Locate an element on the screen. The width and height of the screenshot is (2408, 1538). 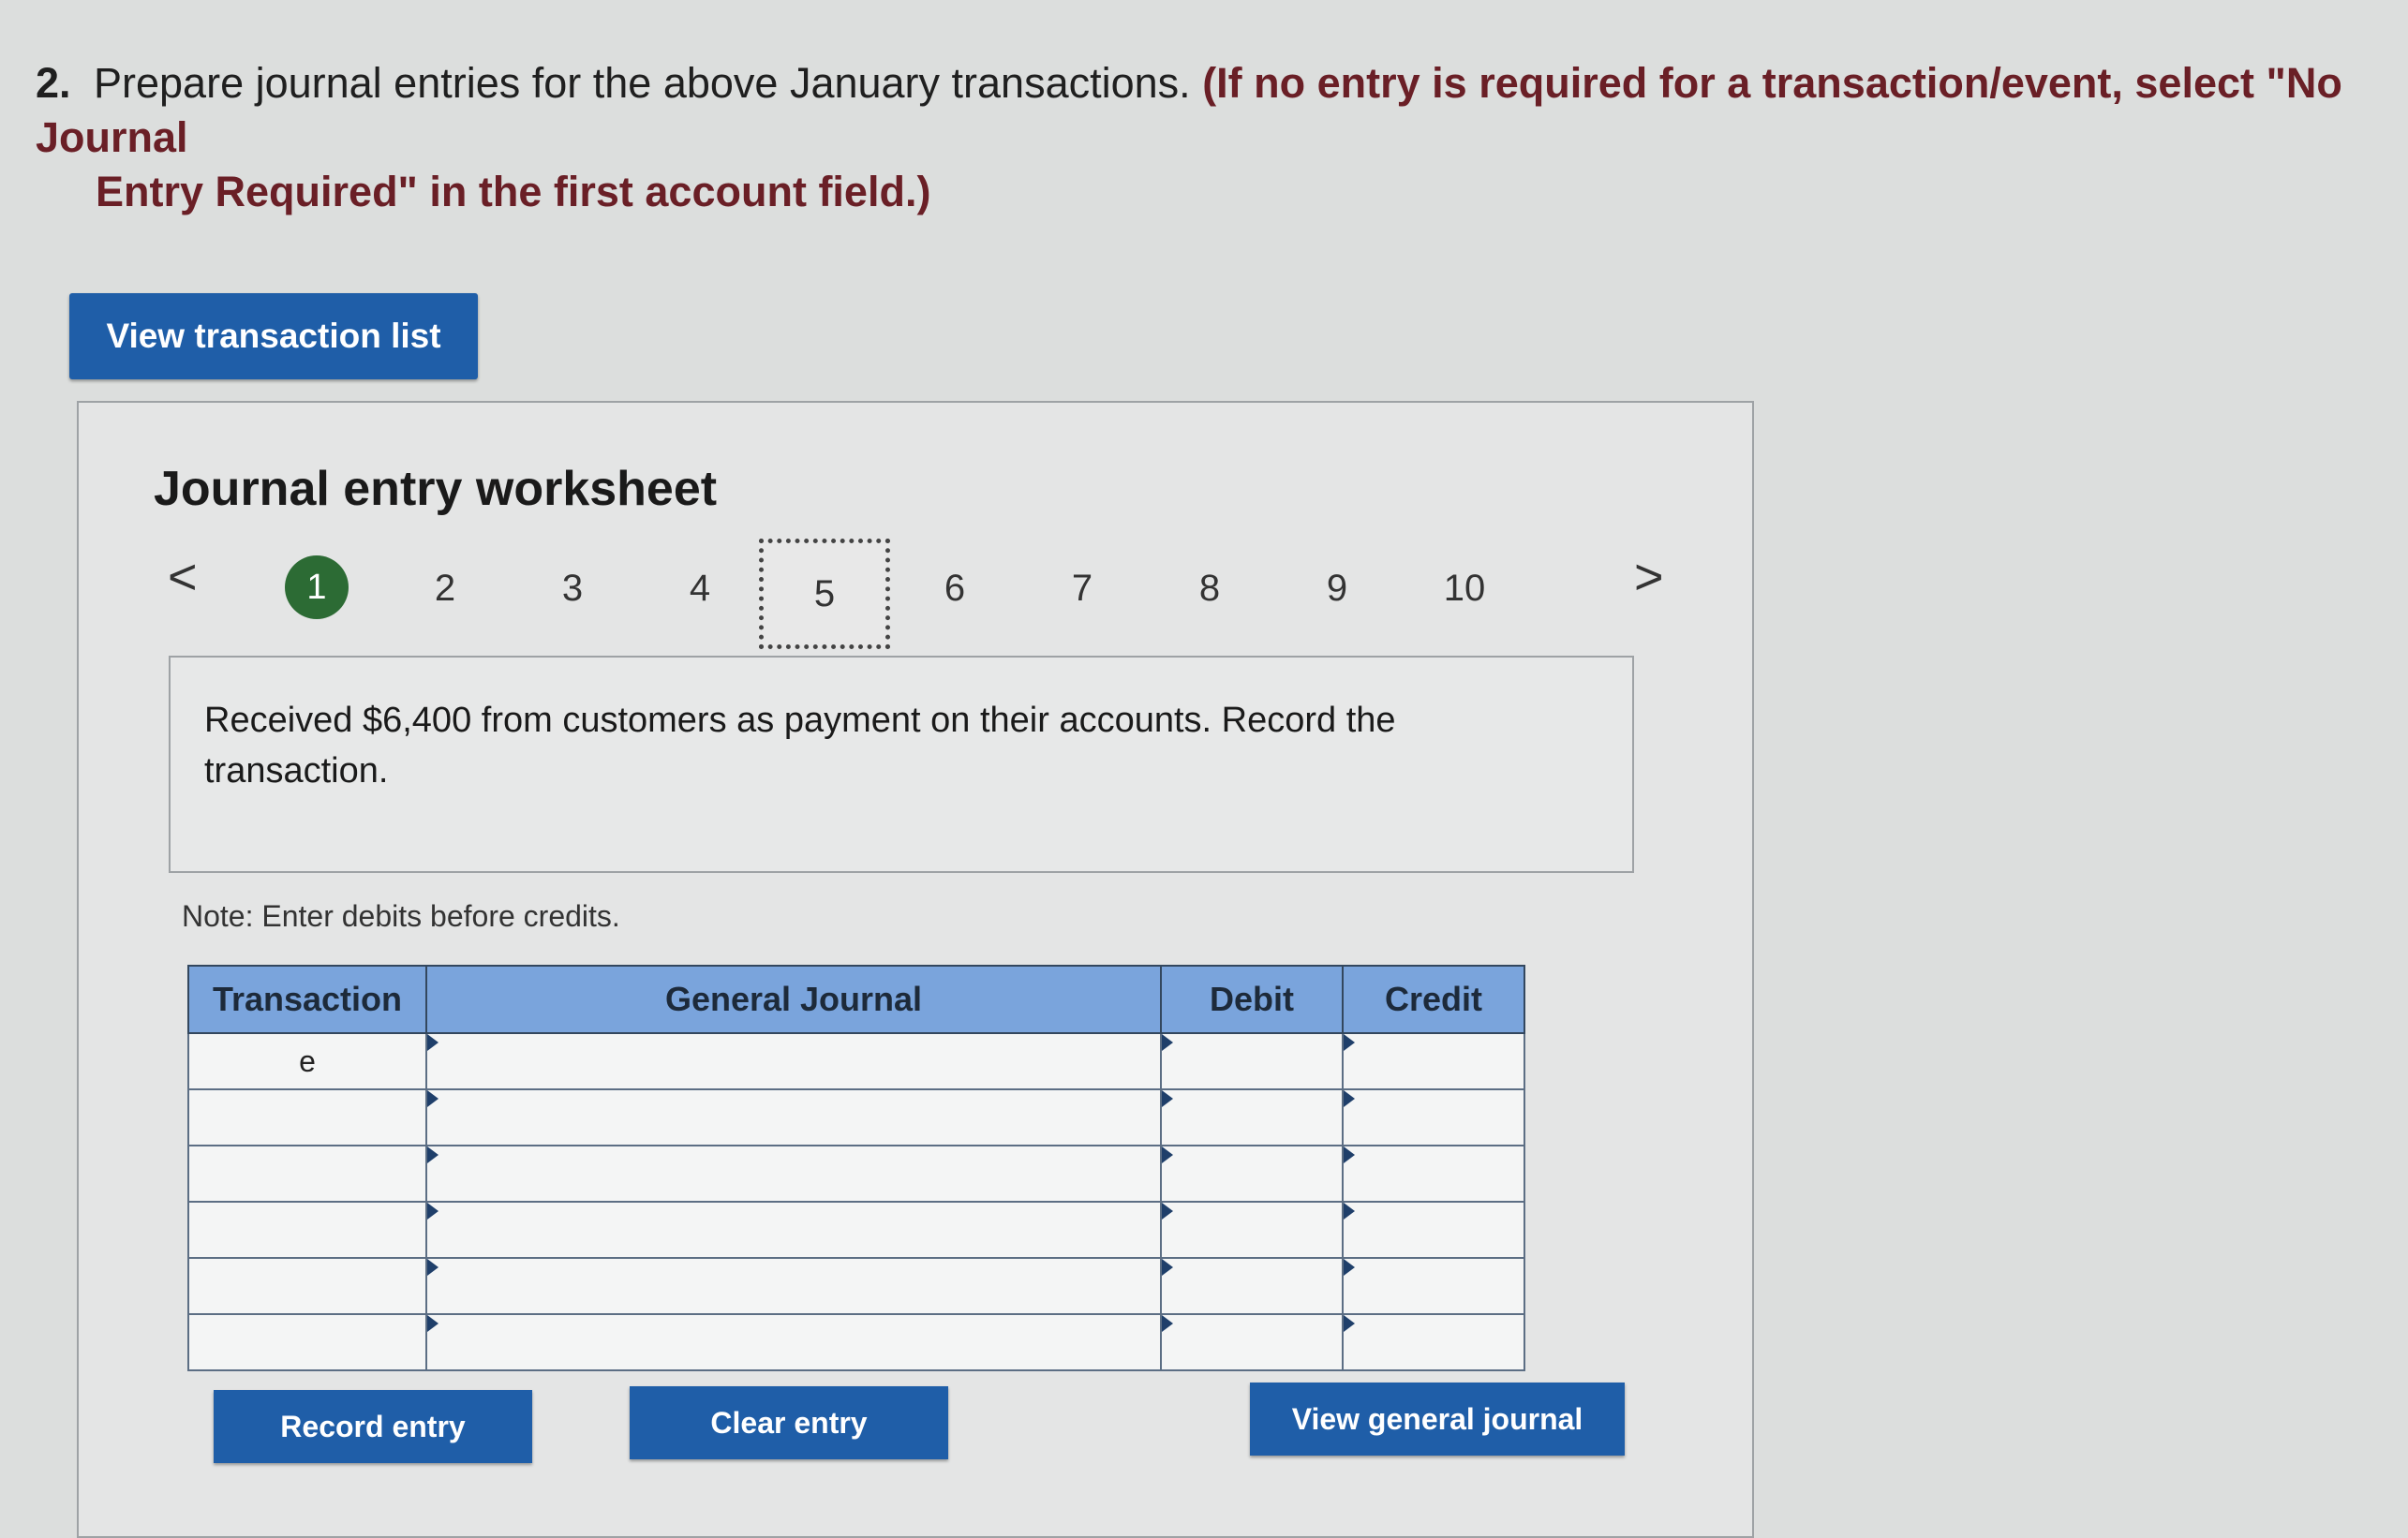
worksheet-title: Journal entry worksheet is located at coordinates (436, 489).